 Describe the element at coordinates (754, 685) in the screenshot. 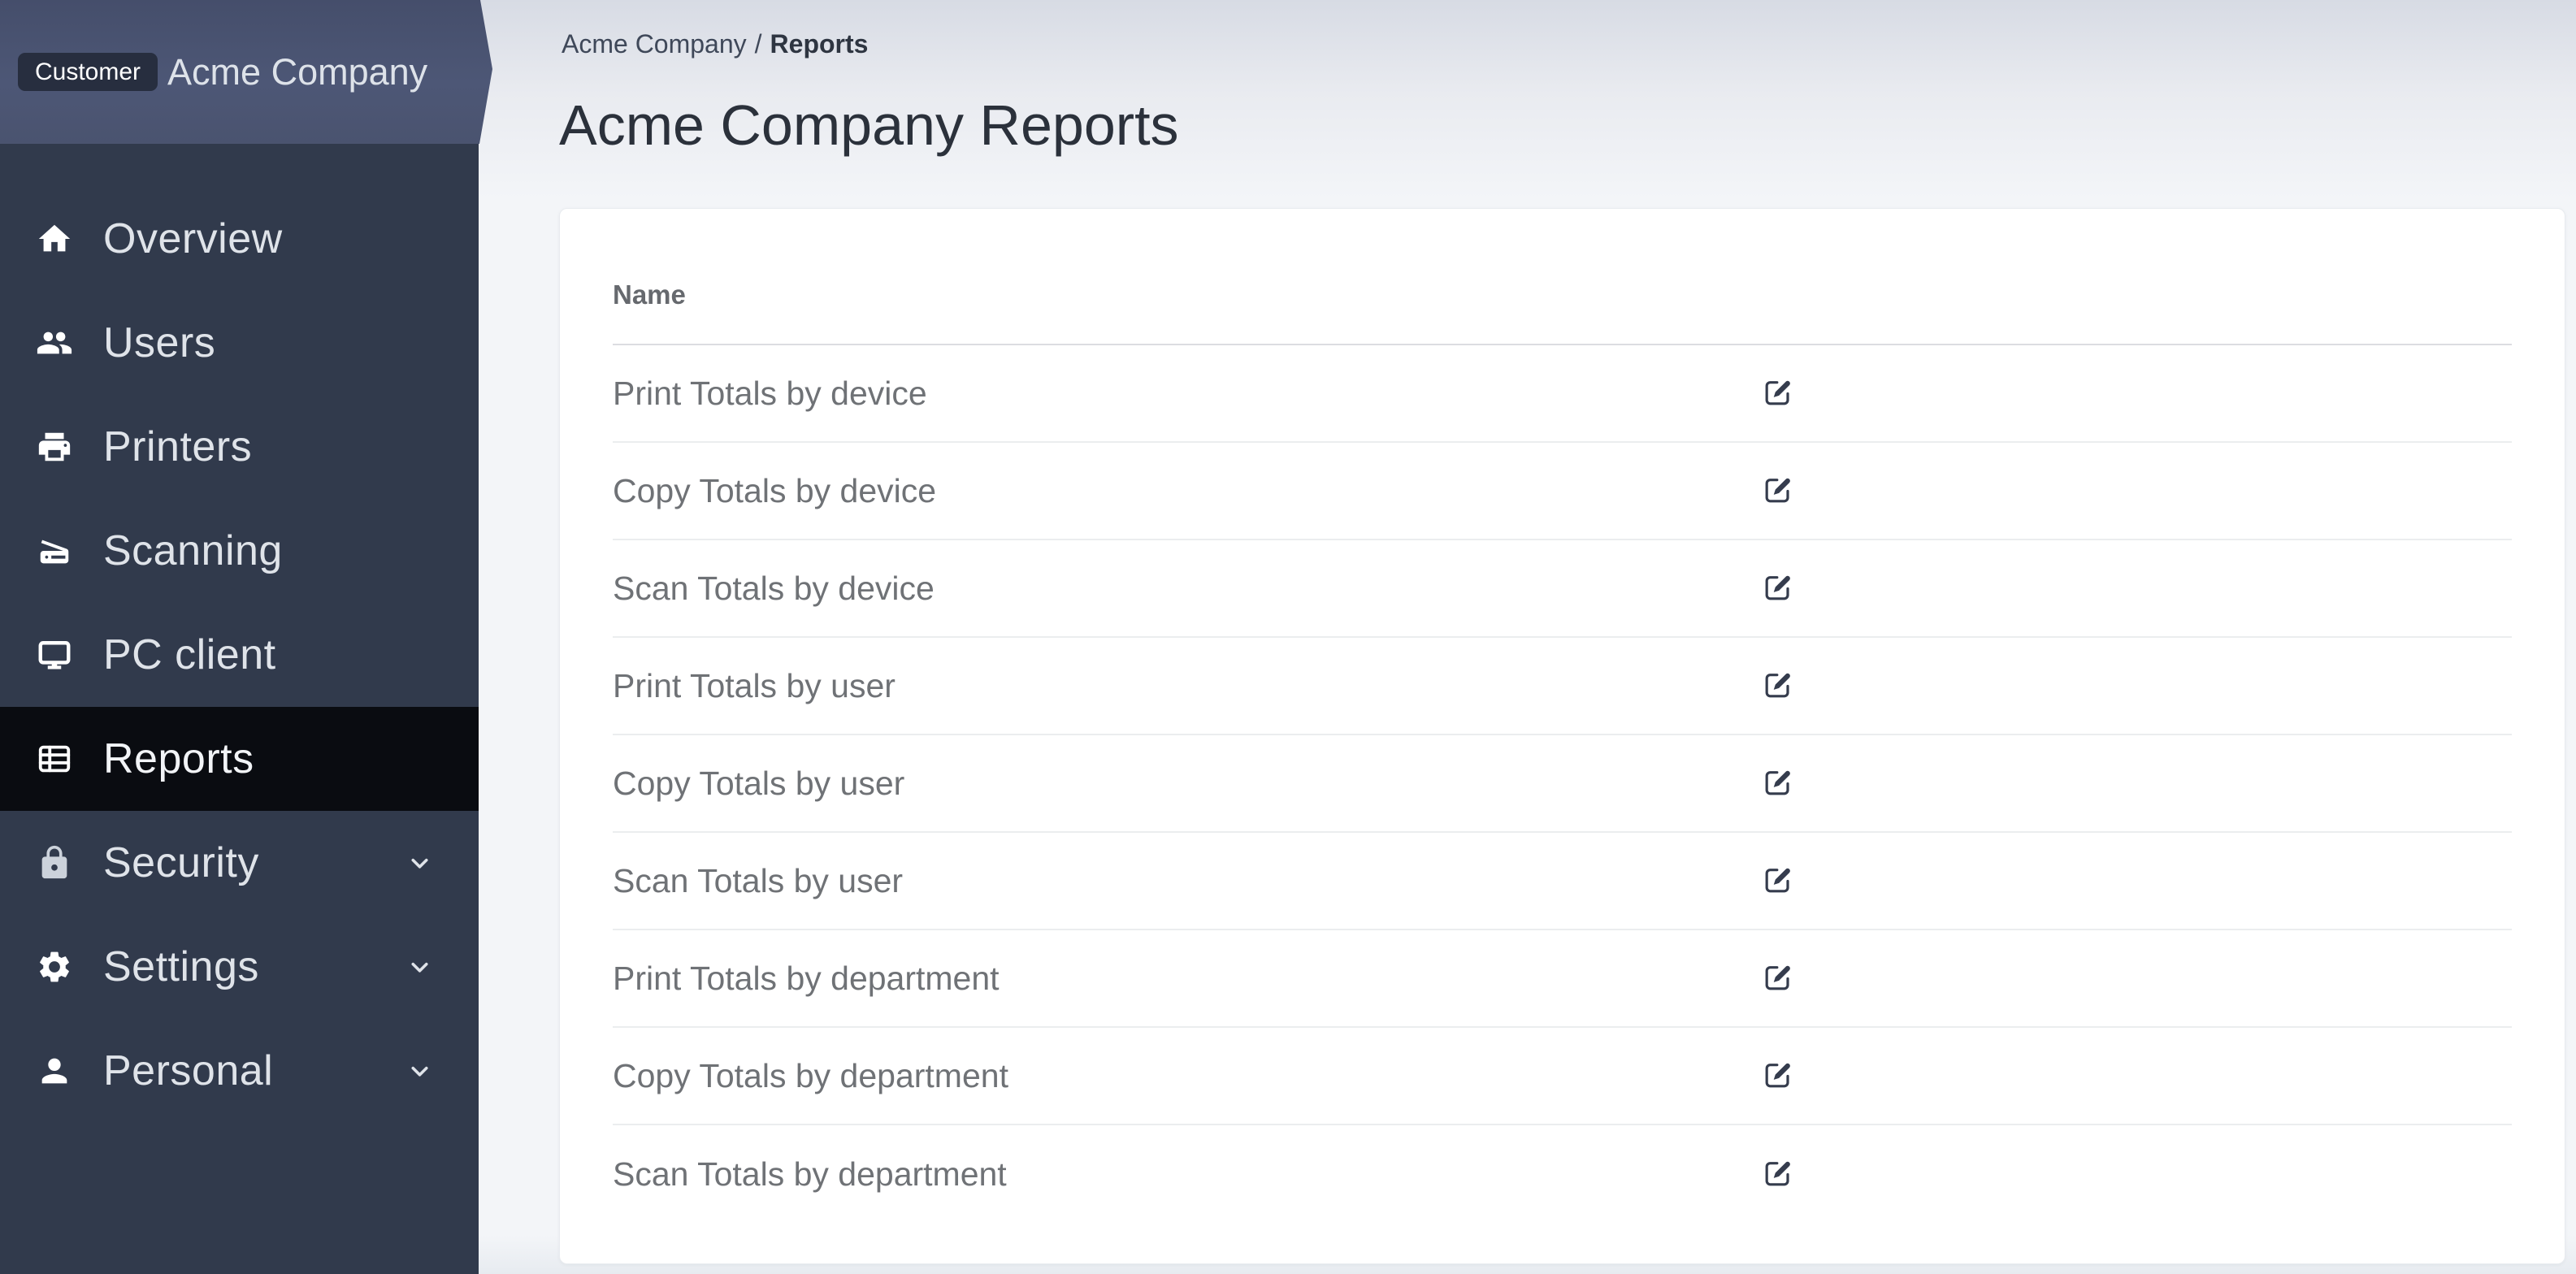

I see `report-name: Print Totals by user` at that location.